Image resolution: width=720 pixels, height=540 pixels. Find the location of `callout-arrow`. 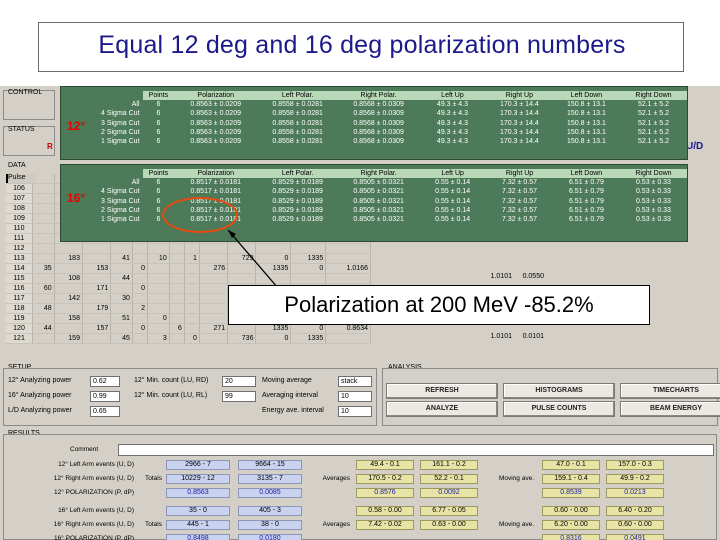

callout-arrow is located at coordinates (253, 259).